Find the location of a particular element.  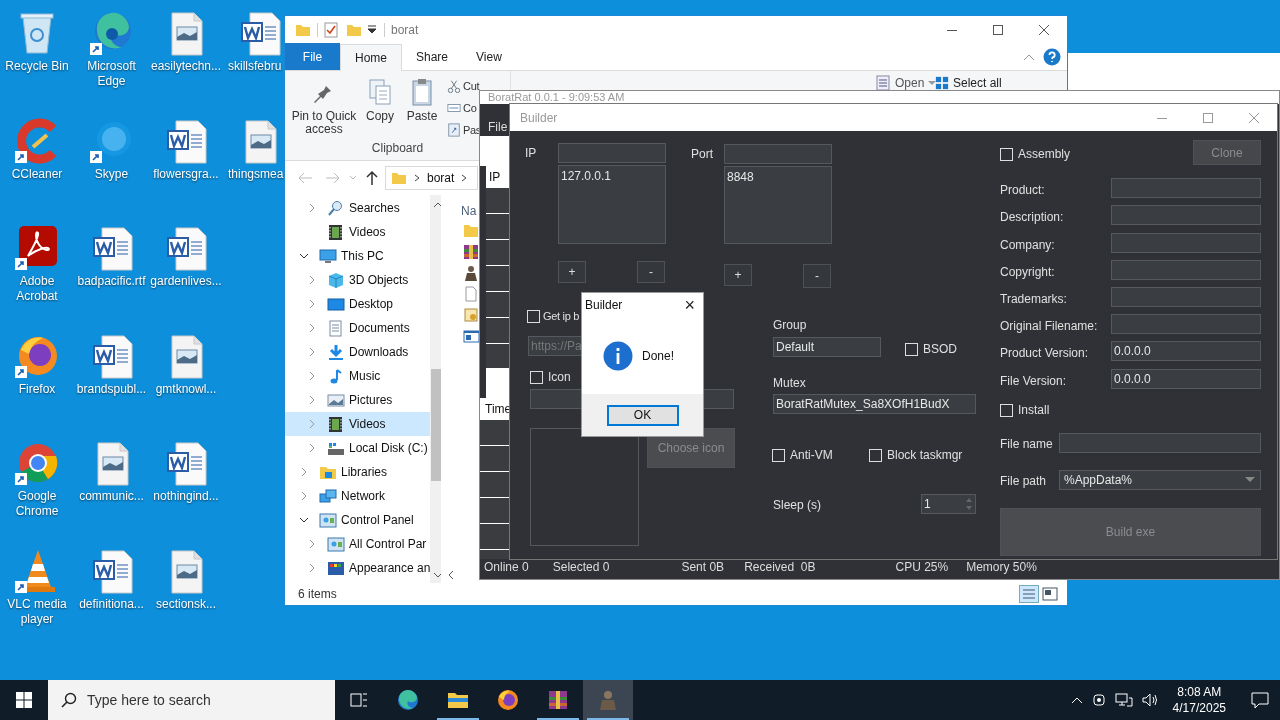

ribbon-tab: Share is located at coordinates (432, 56).